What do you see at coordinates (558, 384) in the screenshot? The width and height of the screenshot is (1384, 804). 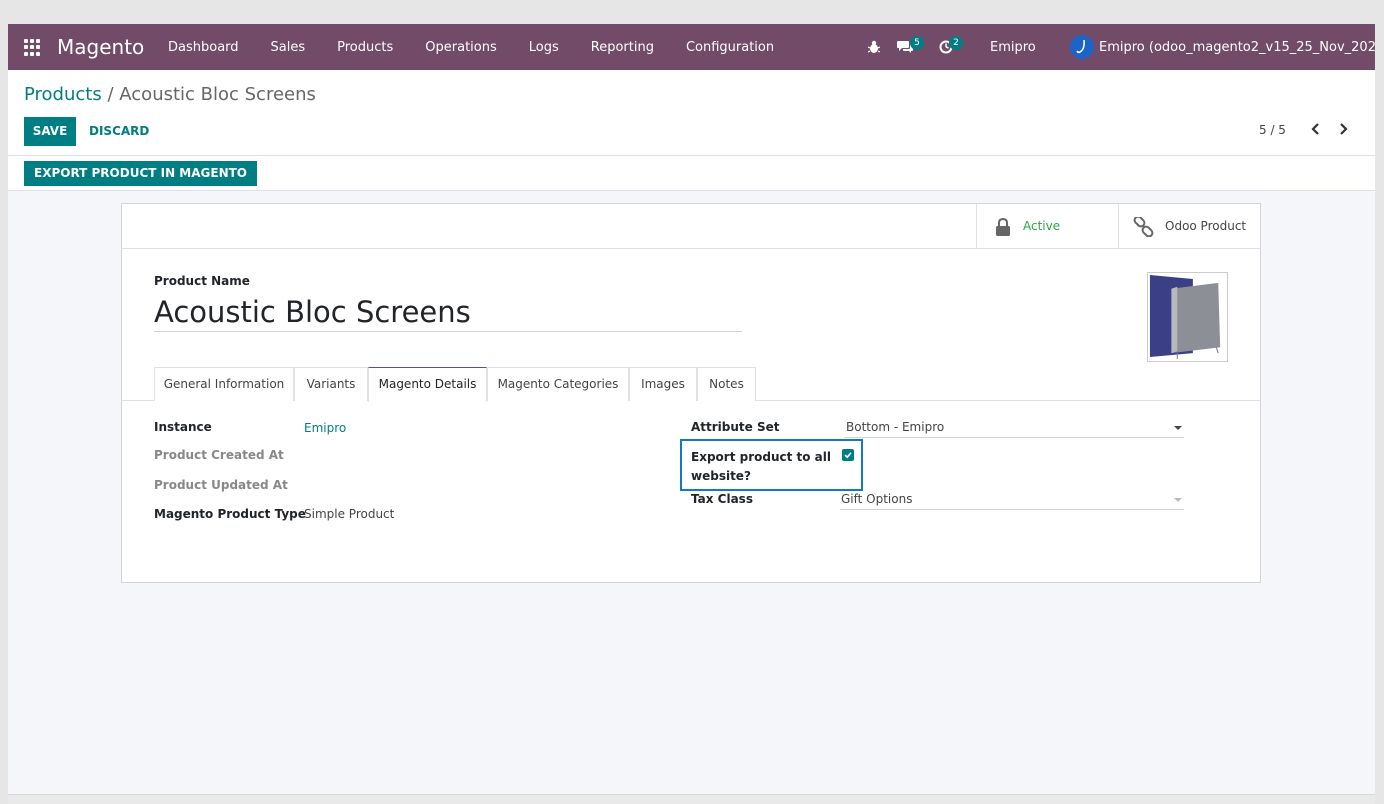 I see `tab-magento-categories: Magento Categories` at bounding box center [558, 384].